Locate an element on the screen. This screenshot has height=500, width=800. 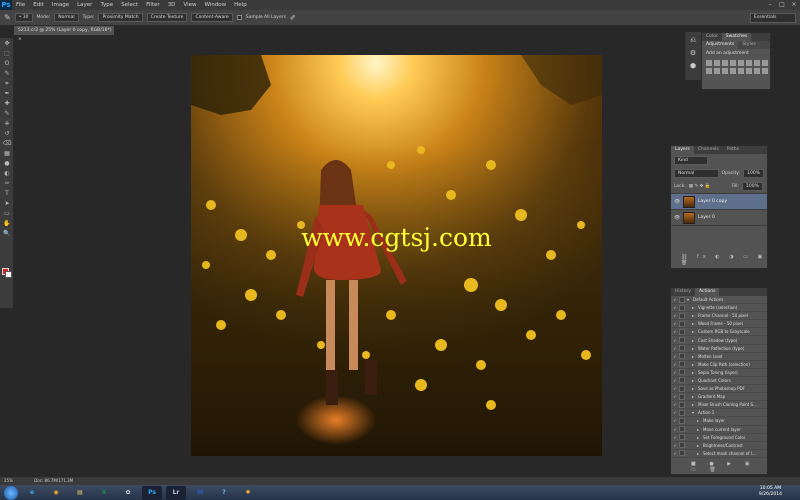
action-row: ✓ ▾ Default Actions is located at coordinates (719, 300).